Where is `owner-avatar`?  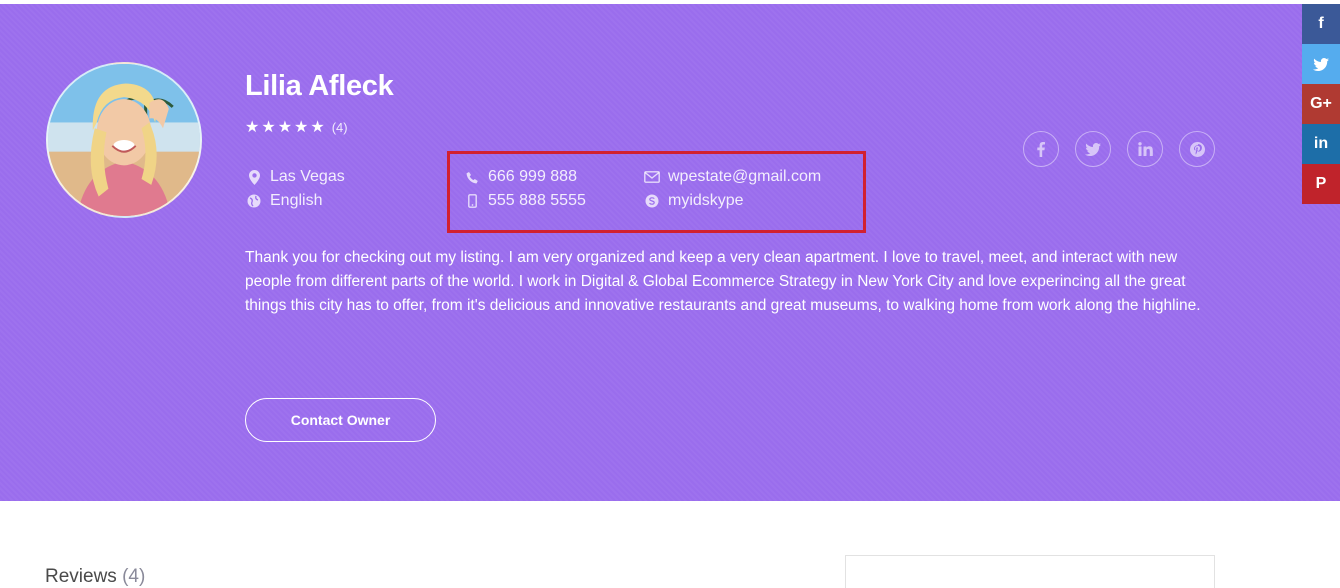
owner-avatar is located at coordinates (124, 140).